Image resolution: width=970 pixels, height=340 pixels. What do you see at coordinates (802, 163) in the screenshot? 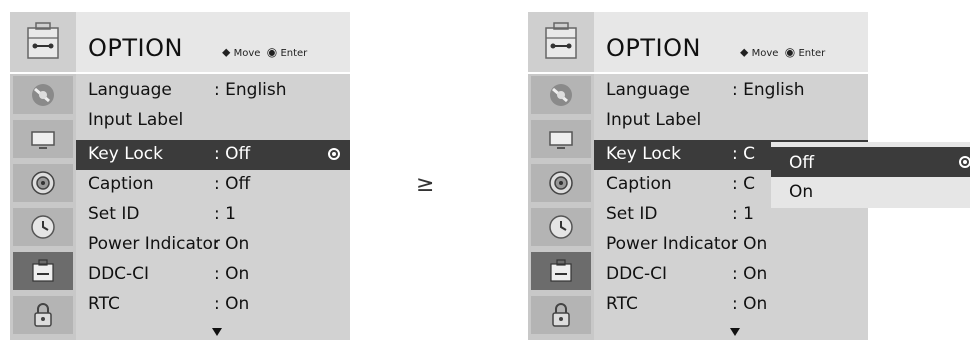
I see `option-label: Off` at bounding box center [802, 163].